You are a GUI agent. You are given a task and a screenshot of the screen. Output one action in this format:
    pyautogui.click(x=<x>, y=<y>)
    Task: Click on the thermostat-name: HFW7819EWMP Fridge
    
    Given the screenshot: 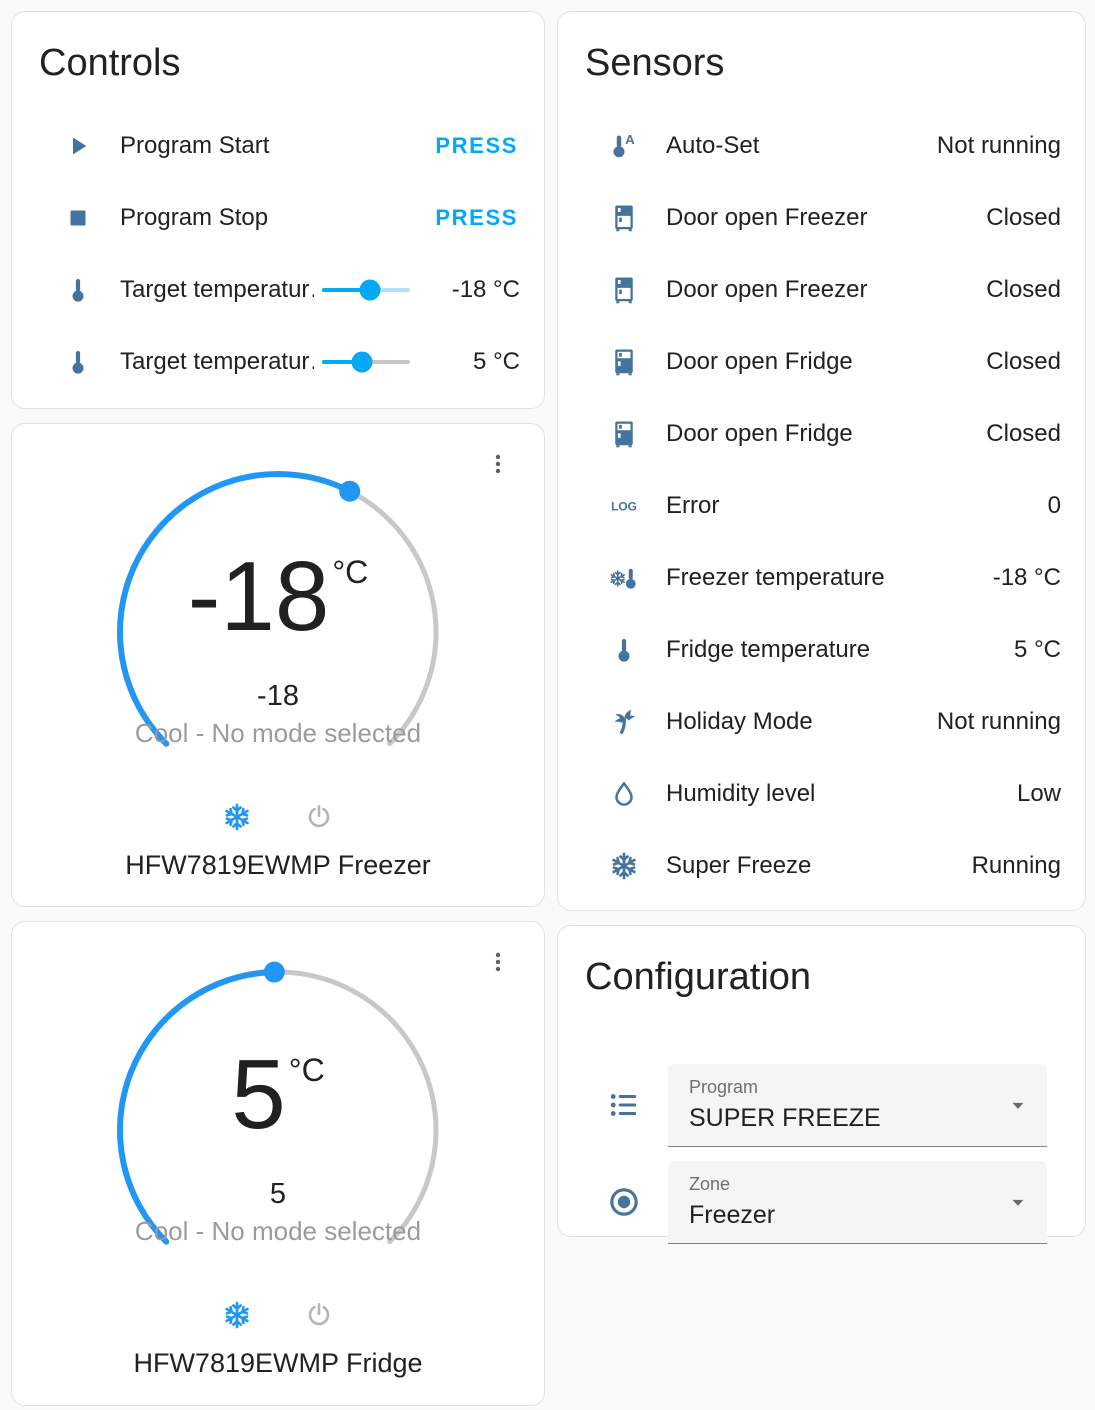 What is the action you would take?
    pyautogui.click(x=278, y=1363)
    